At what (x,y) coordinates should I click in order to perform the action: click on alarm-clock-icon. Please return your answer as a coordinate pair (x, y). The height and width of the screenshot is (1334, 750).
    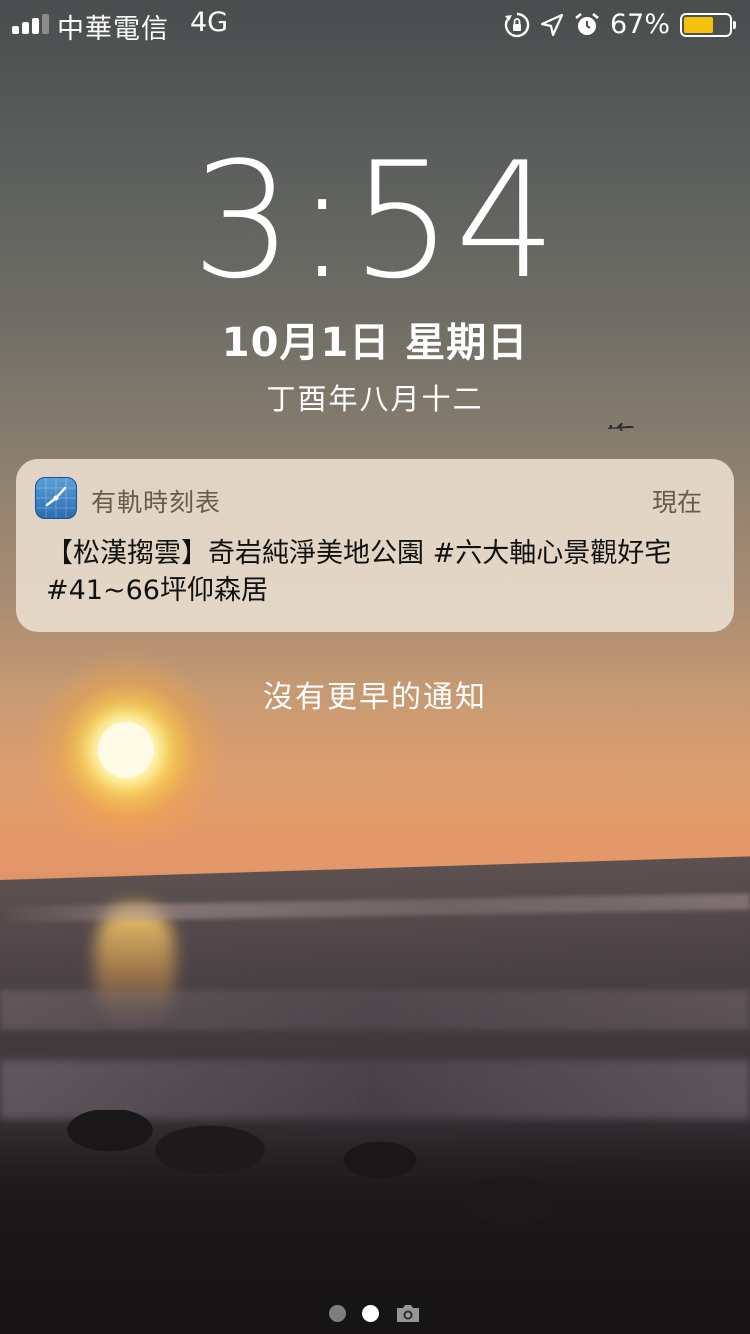
    Looking at the image, I should click on (587, 23).